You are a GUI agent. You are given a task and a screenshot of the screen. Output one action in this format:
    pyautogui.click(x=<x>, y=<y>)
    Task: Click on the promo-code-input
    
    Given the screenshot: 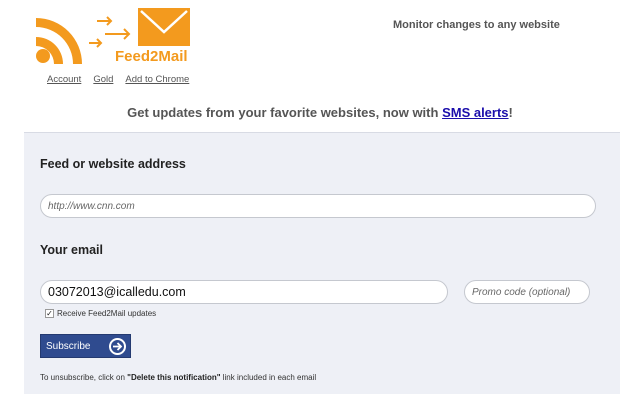 What is the action you would take?
    pyautogui.click(x=527, y=292)
    